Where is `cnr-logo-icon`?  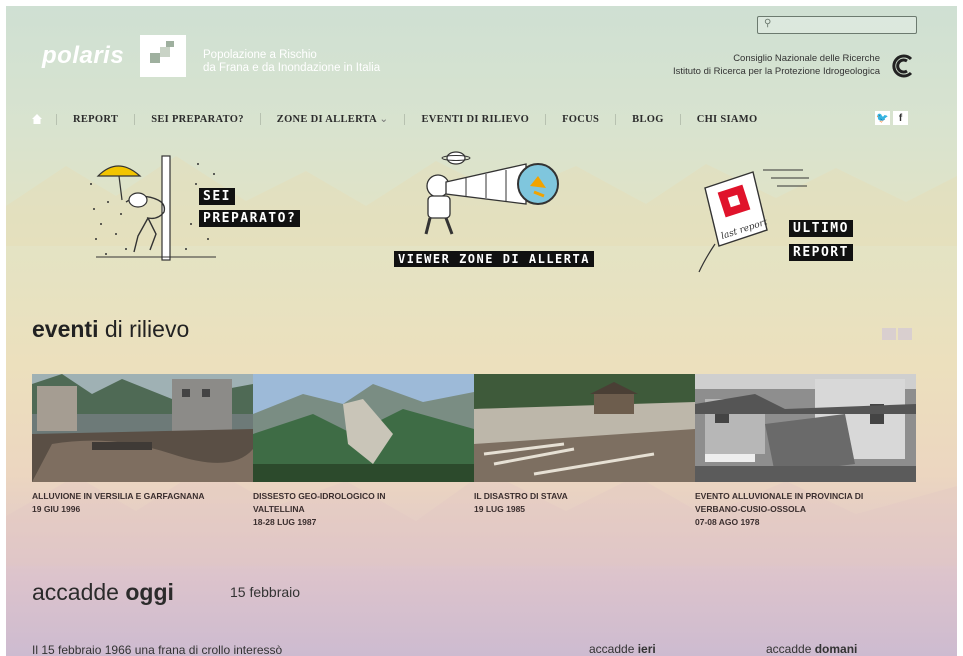
cnr-logo-icon is located at coordinates (902, 66).